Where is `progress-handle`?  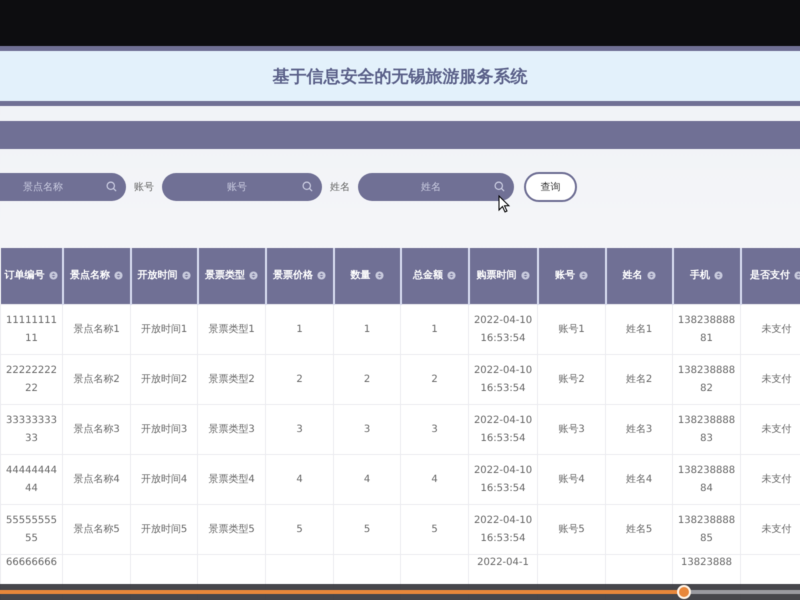 progress-handle is located at coordinates (684, 592).